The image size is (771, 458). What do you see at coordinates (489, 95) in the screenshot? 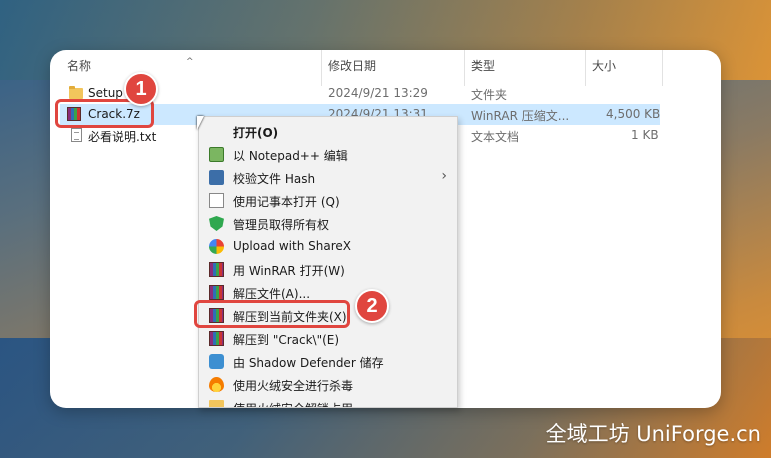
I see `file-type: 文件夹` at bounding box center [489, 95].